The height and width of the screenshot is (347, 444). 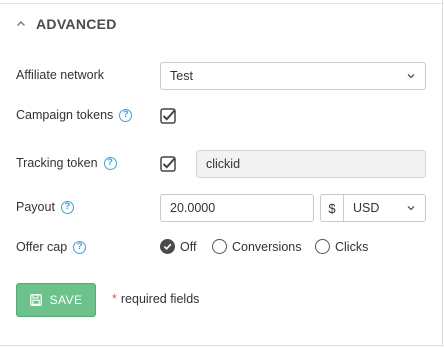 What do you see at coordinates (193, 208) in the screenshot?
I see `payout-value: 20.0000` at bounding box center [193, 208].